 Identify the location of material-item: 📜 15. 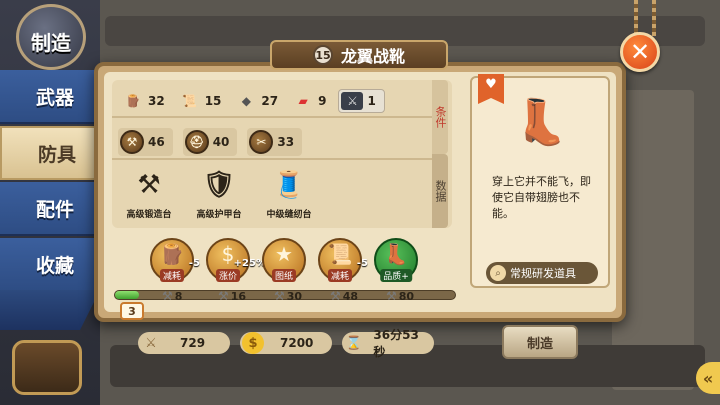
(200, 101).